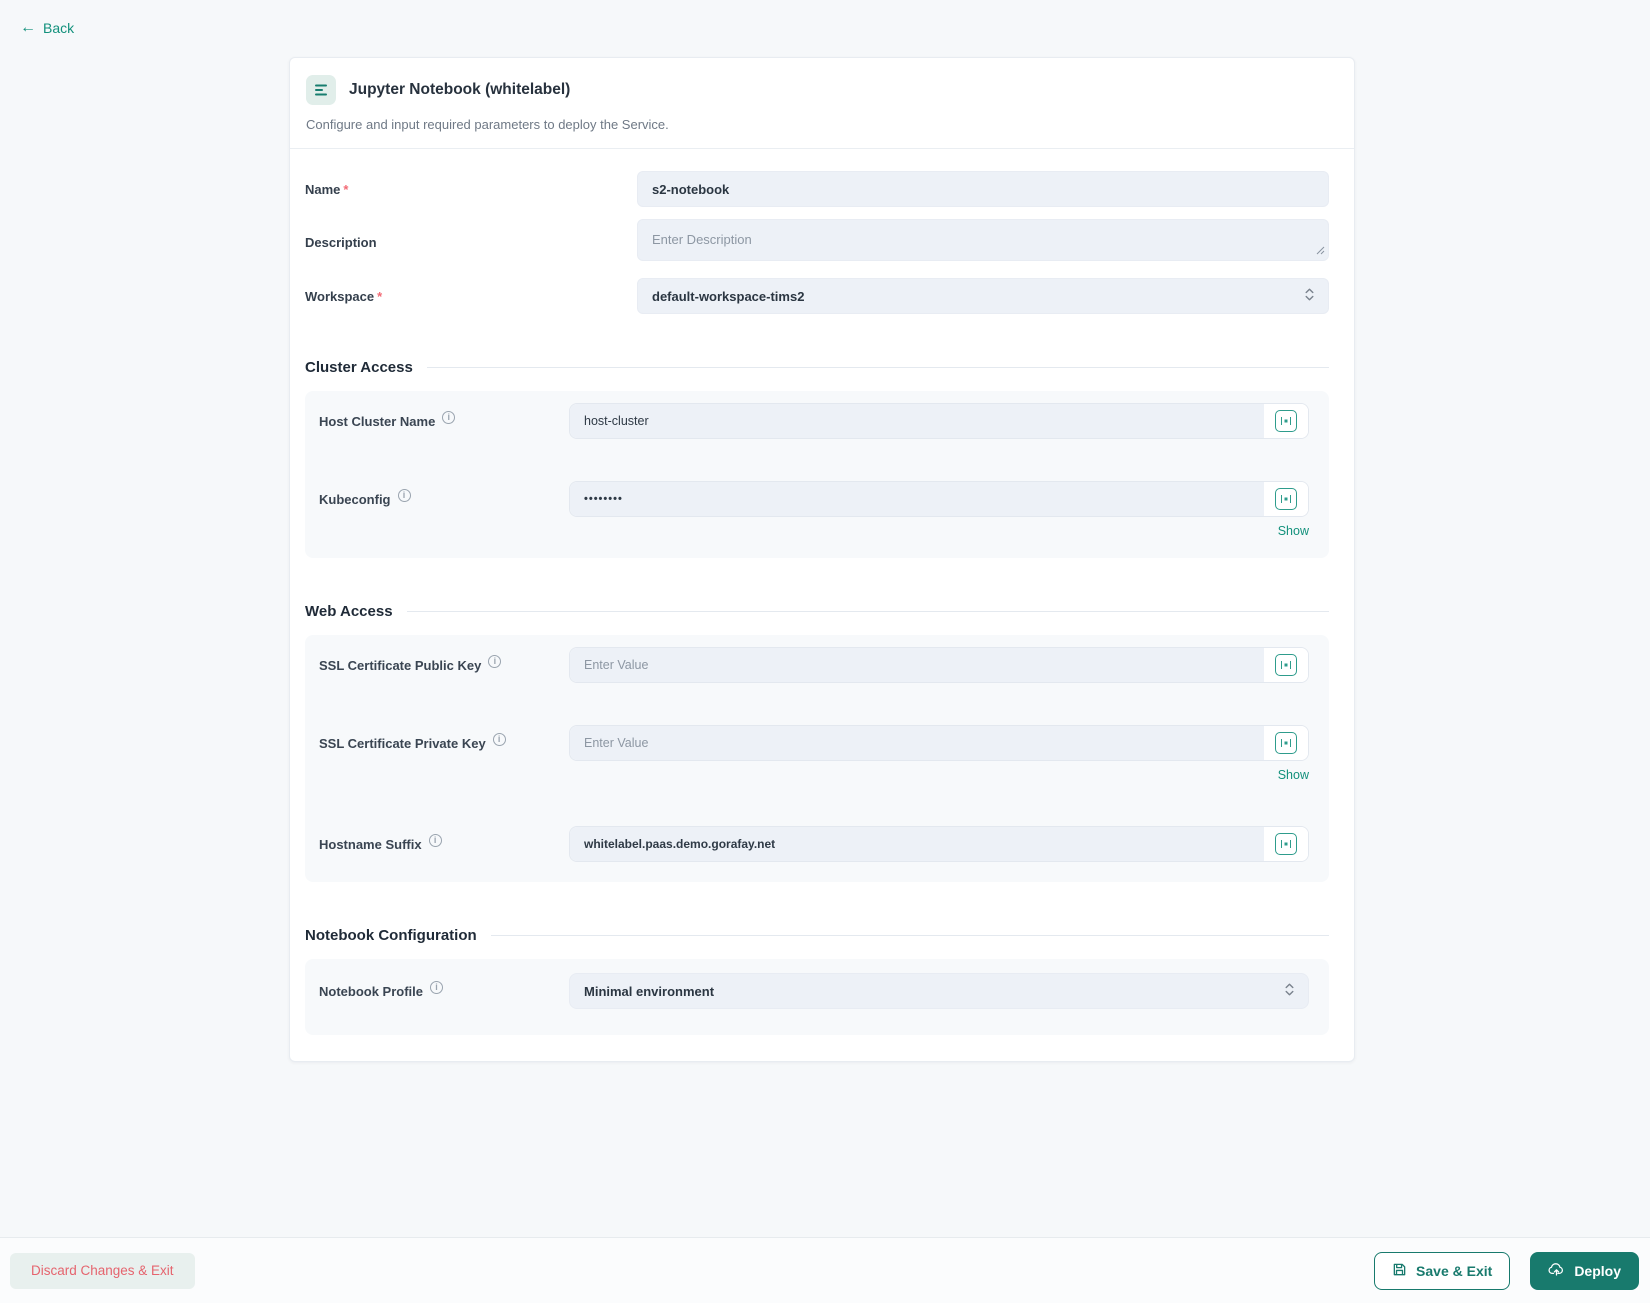  What do you see at coordinates (341, 242) in the screenshot?
I see `description-label: Description` at bounding box center [341, 242].